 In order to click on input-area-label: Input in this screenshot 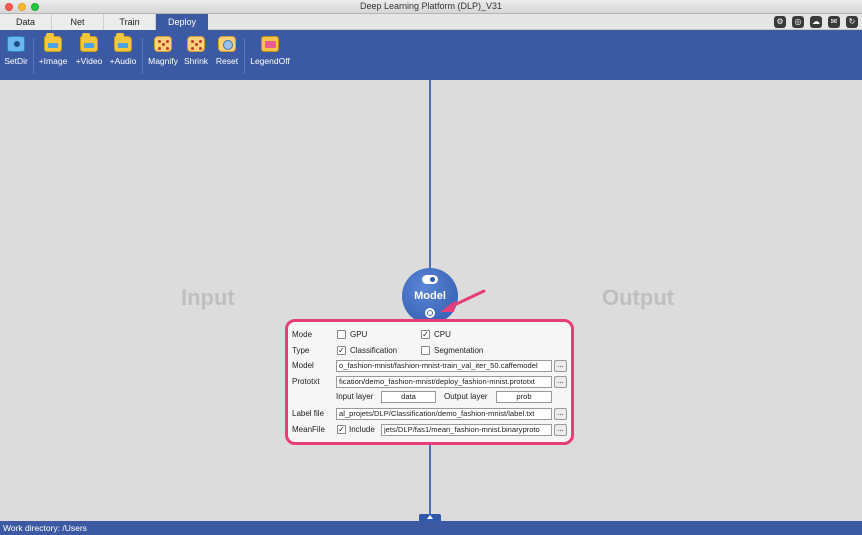, I will do `click(208, 297)`.